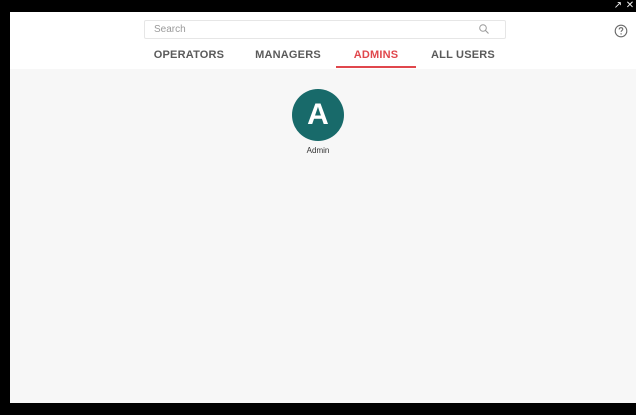  I want to click on tab-admins: ADMINS, so click(376, 56).